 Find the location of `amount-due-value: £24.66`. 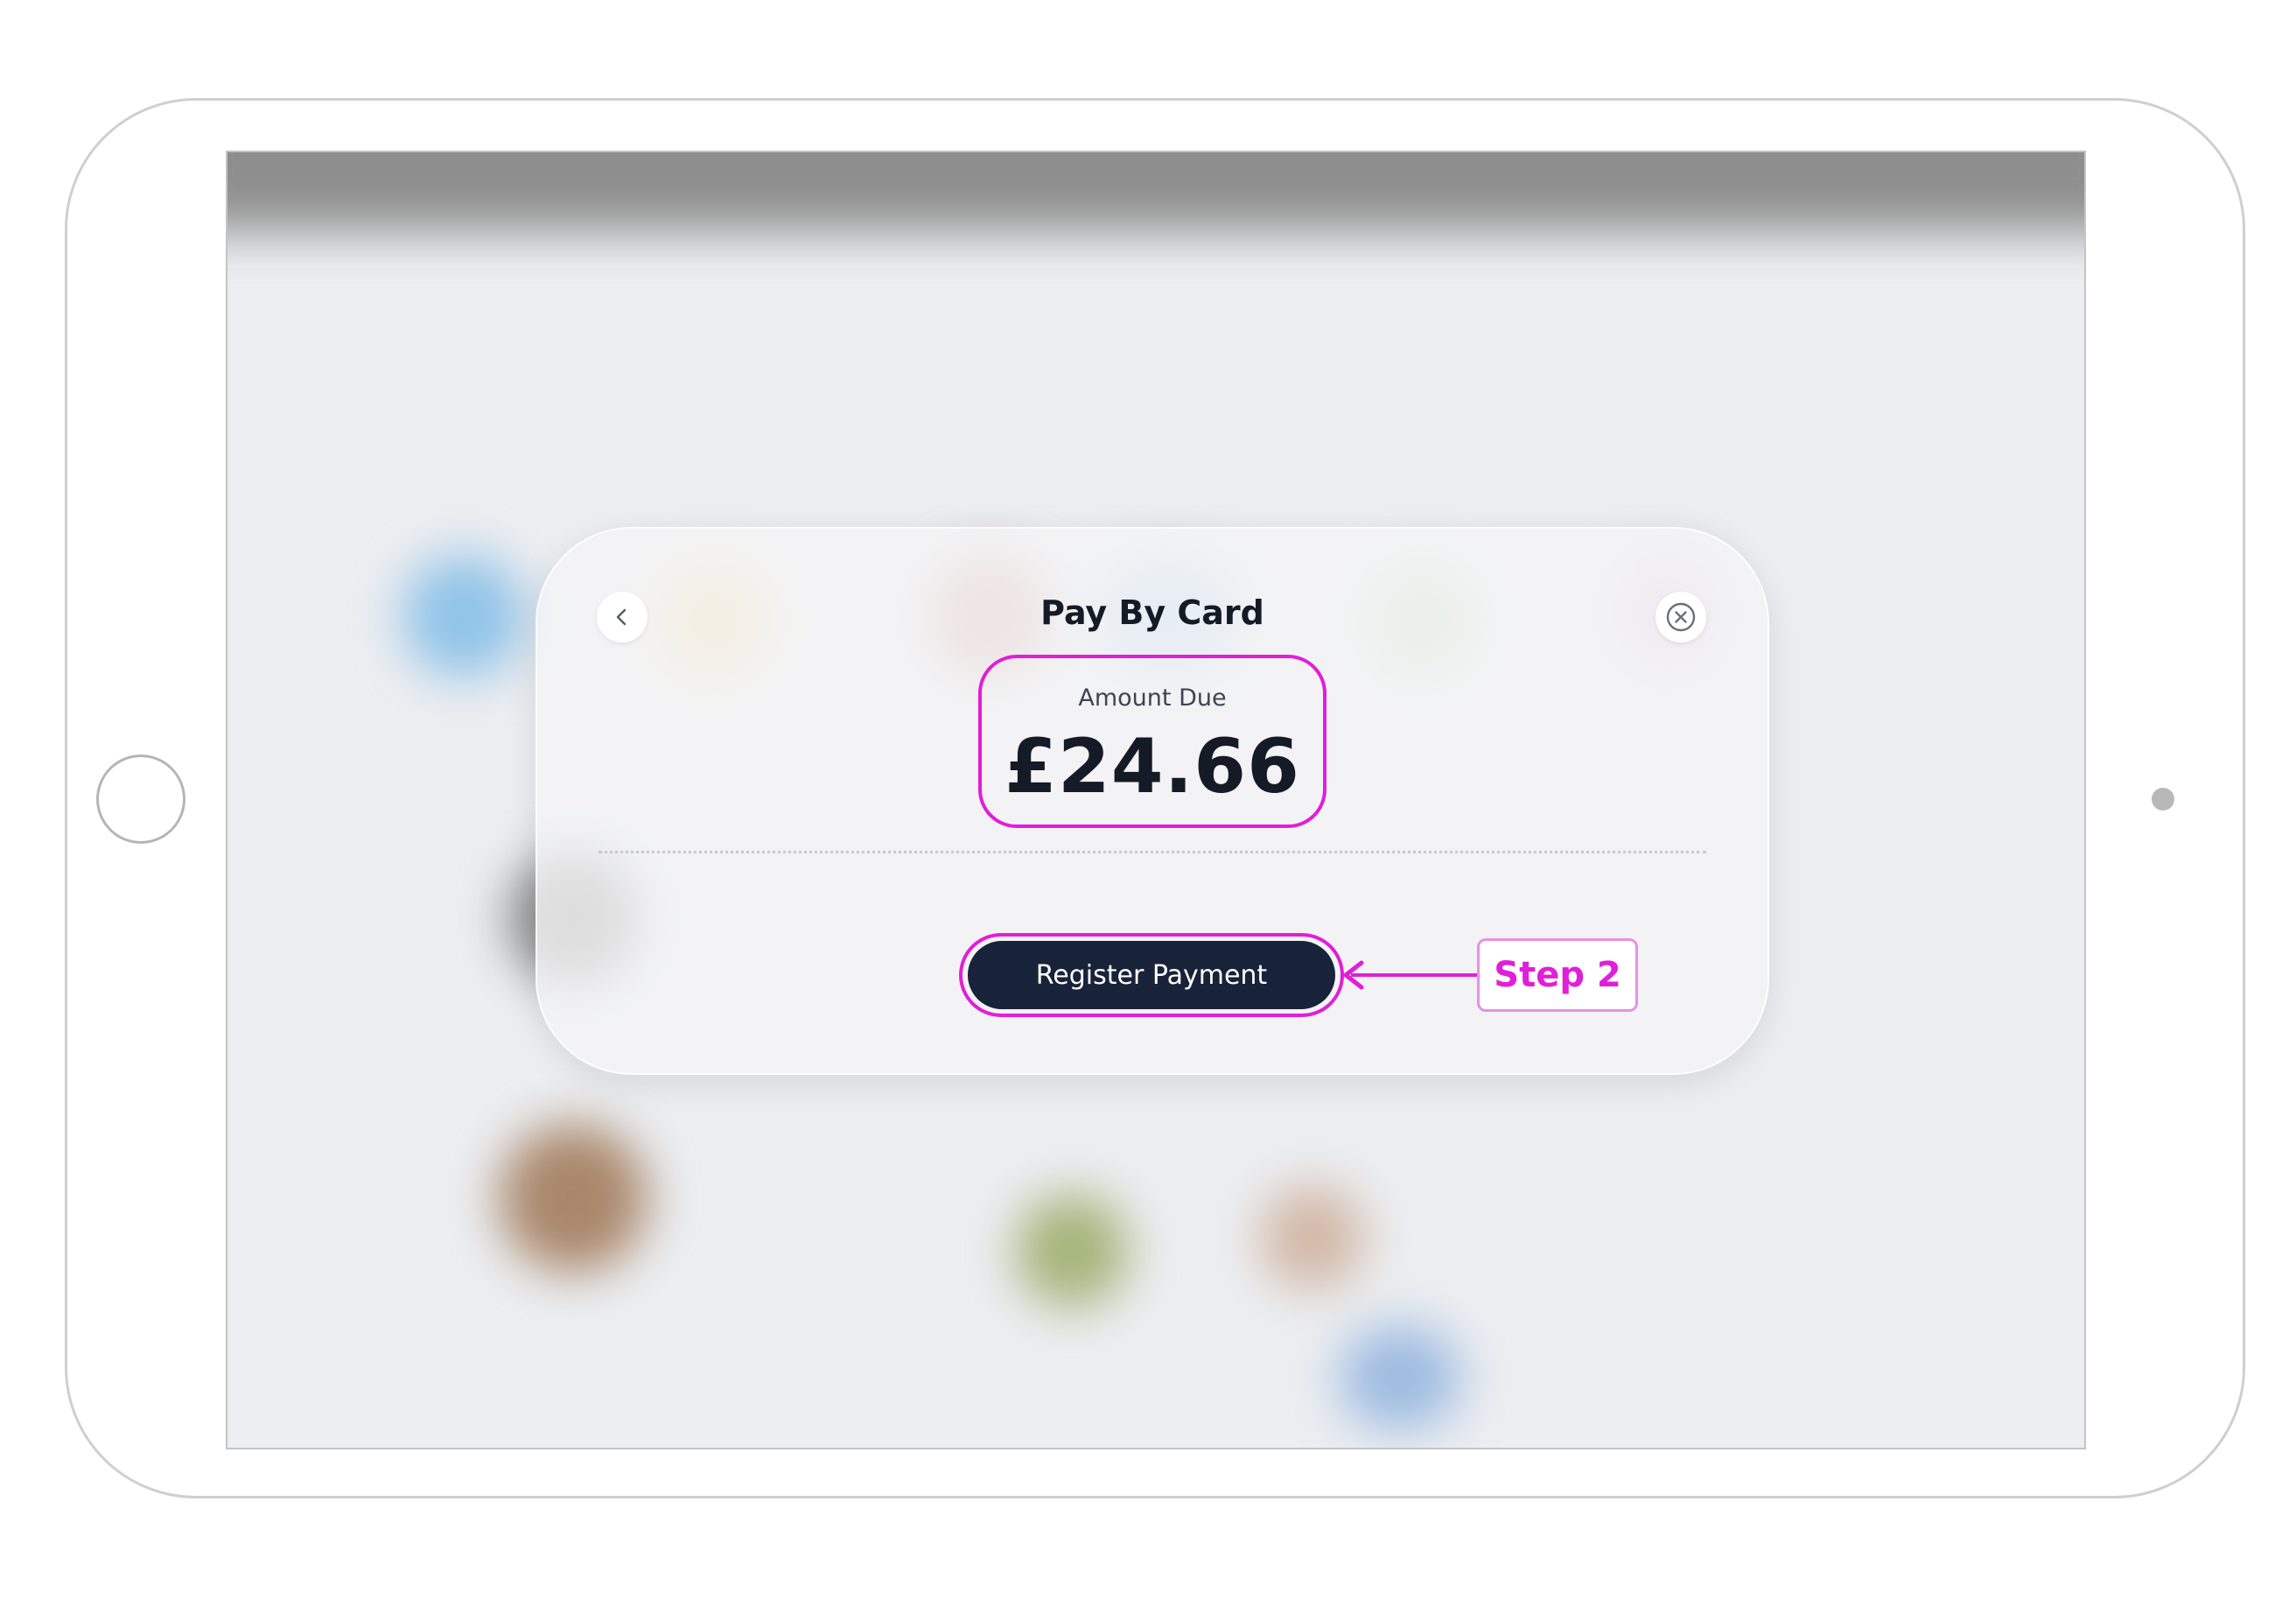

amount-due-value: £24.66 is located at coordinates (1152, 767).